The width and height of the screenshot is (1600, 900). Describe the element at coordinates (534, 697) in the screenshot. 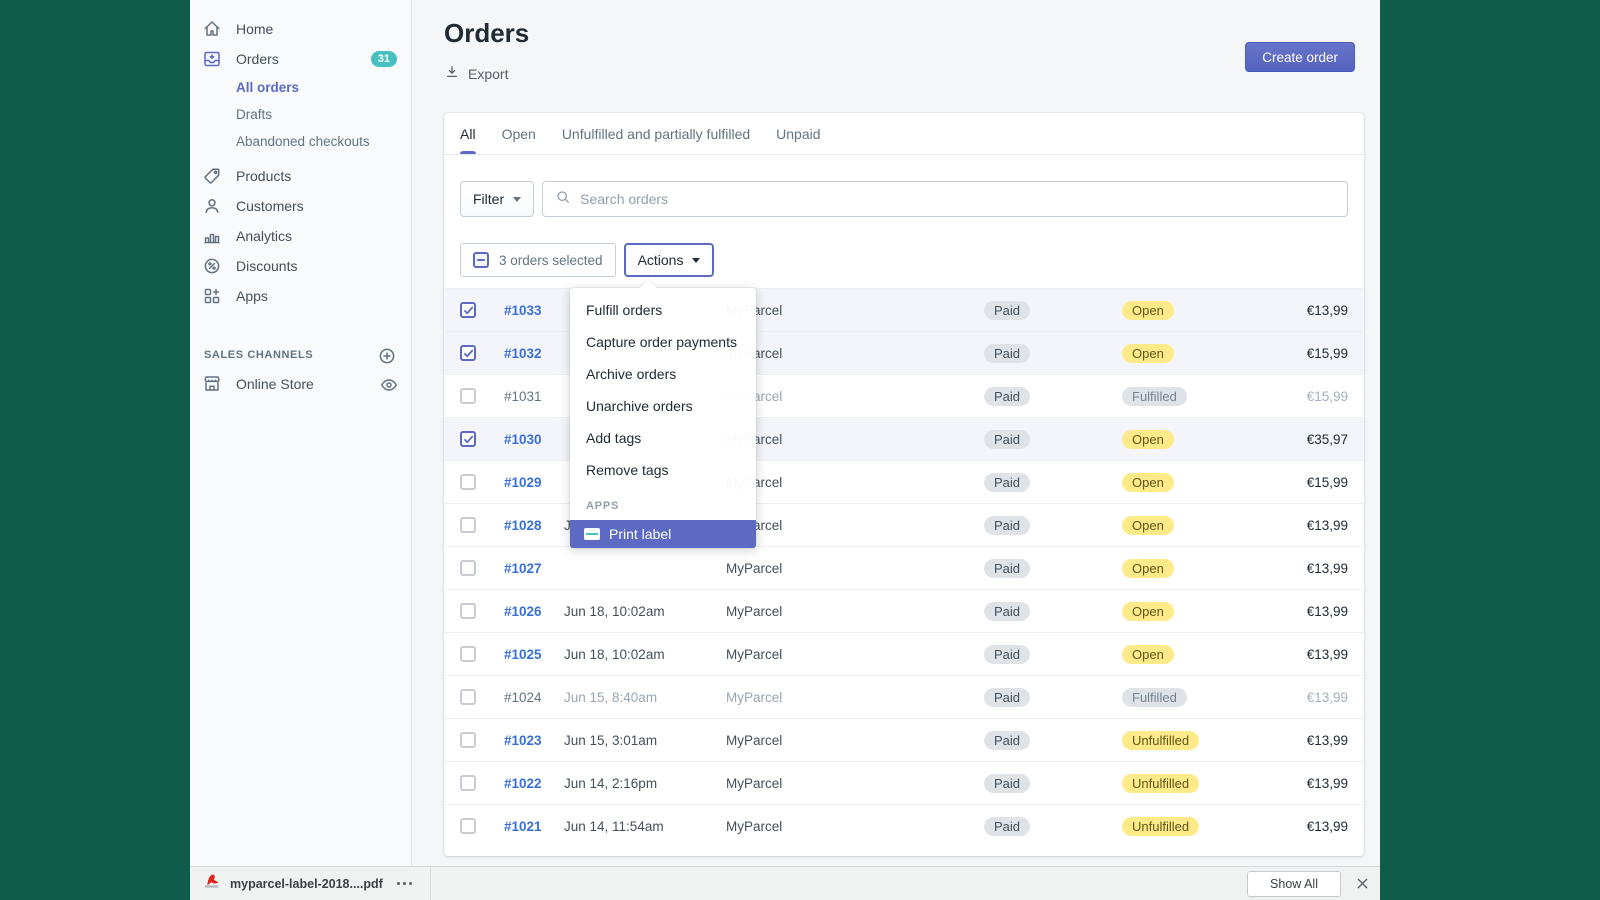

I see `order-number-link: #1024` at that location.